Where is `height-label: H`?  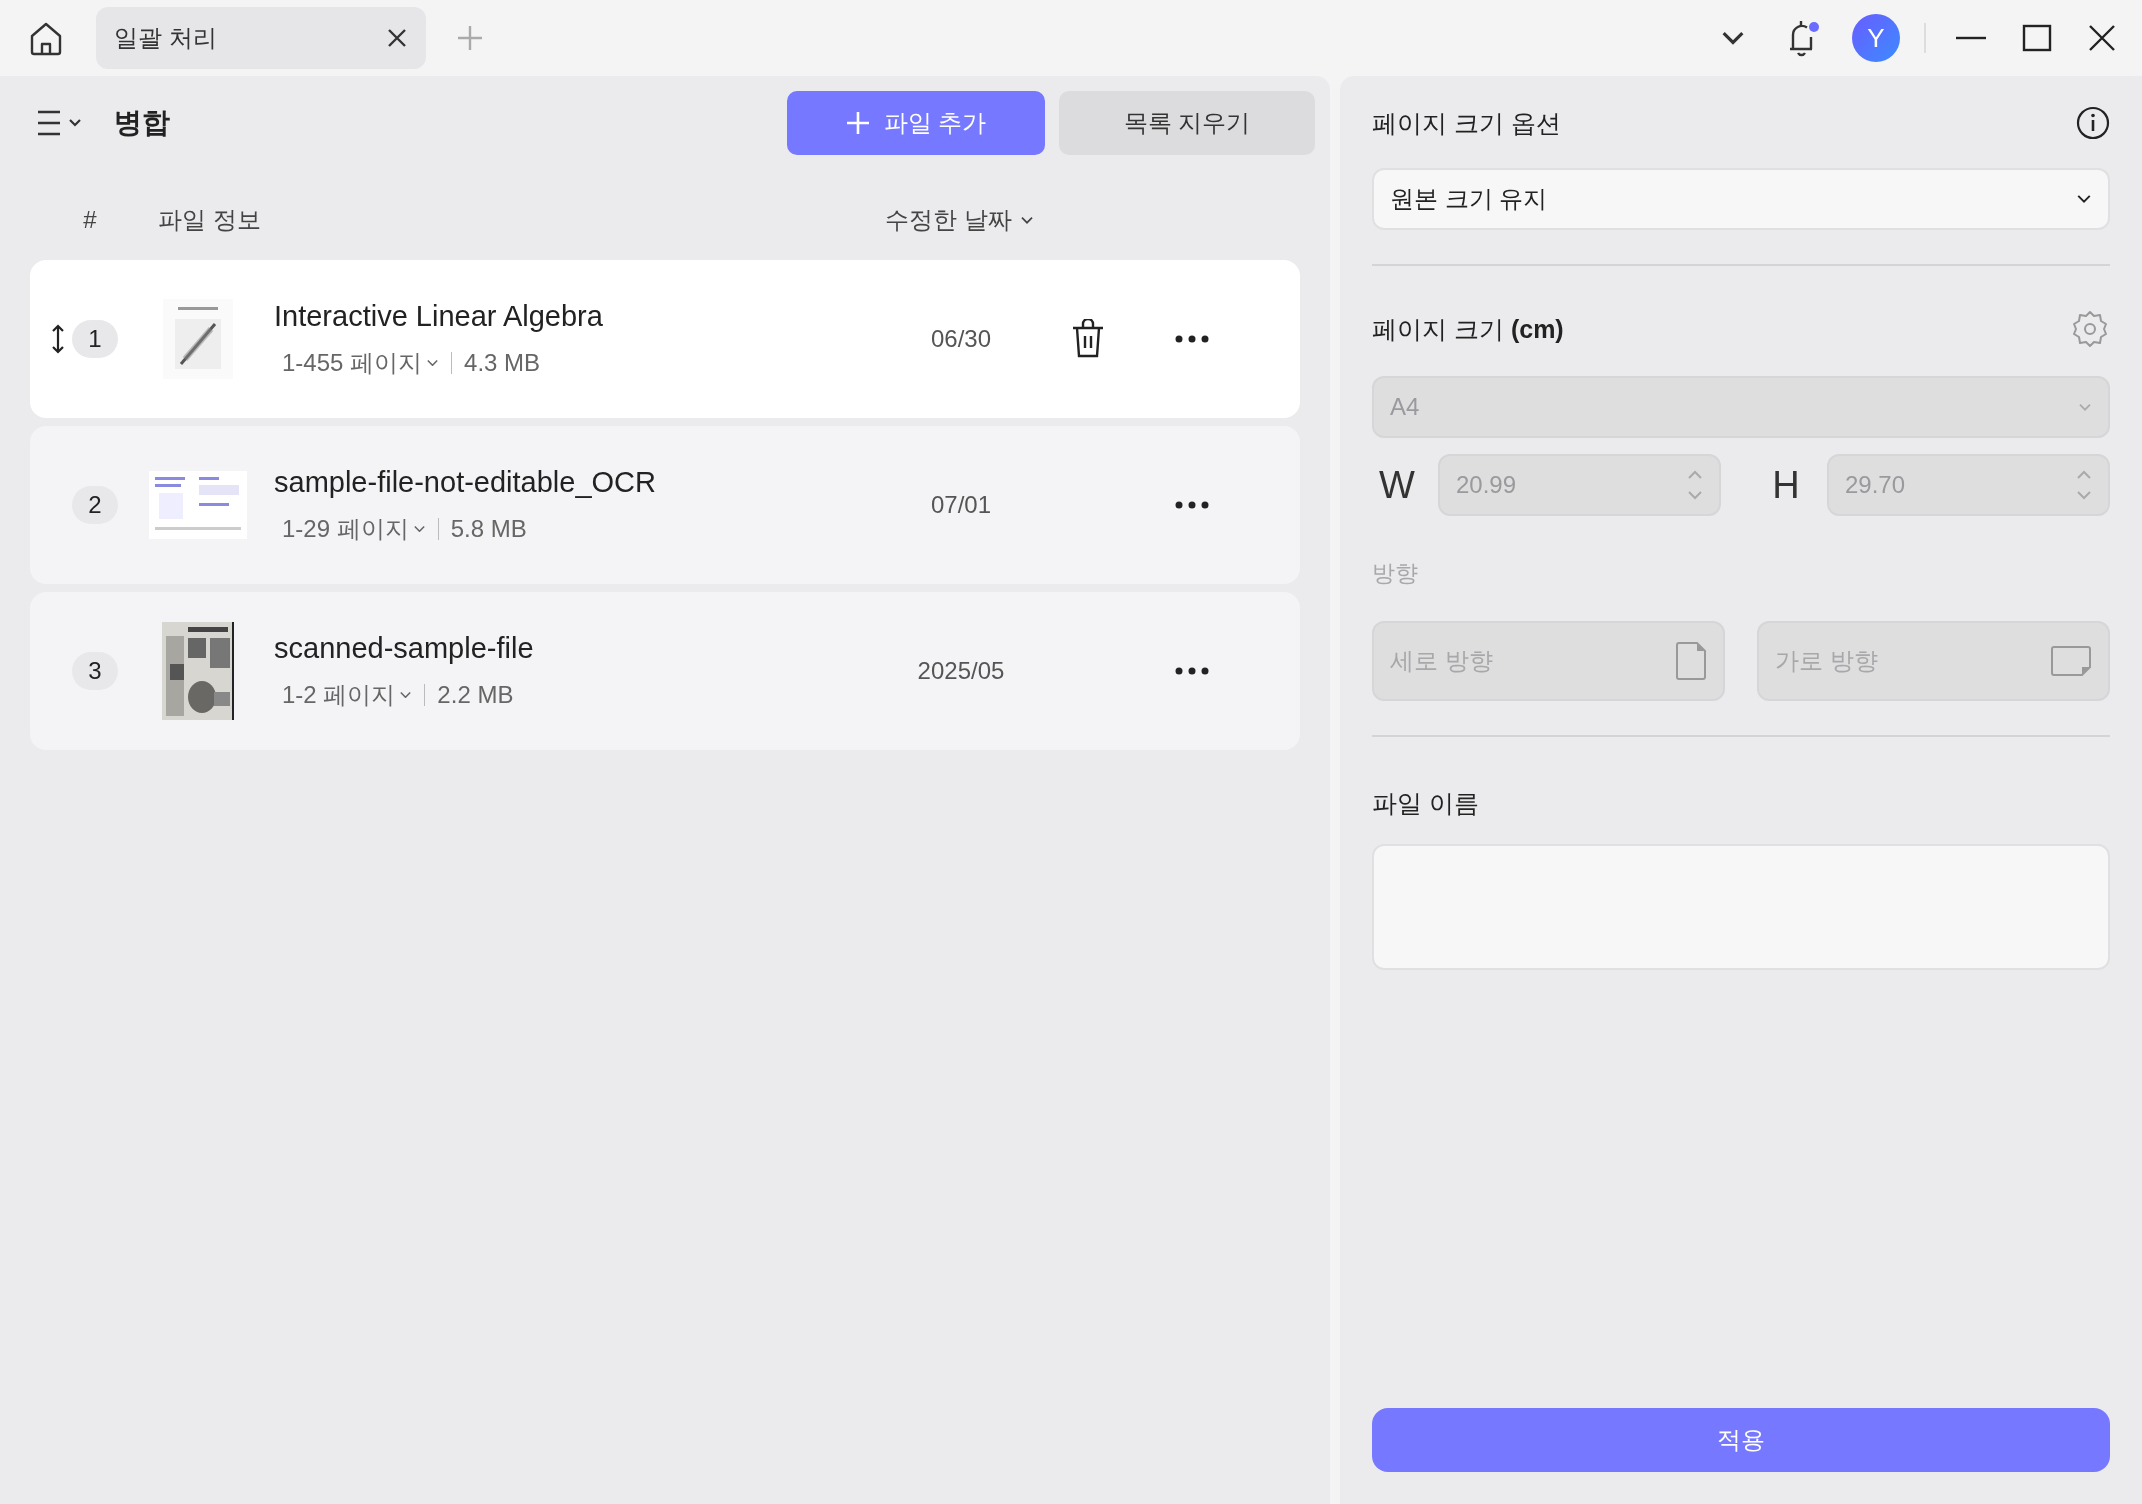 height-label: H is located at coordinates (1786, 485).